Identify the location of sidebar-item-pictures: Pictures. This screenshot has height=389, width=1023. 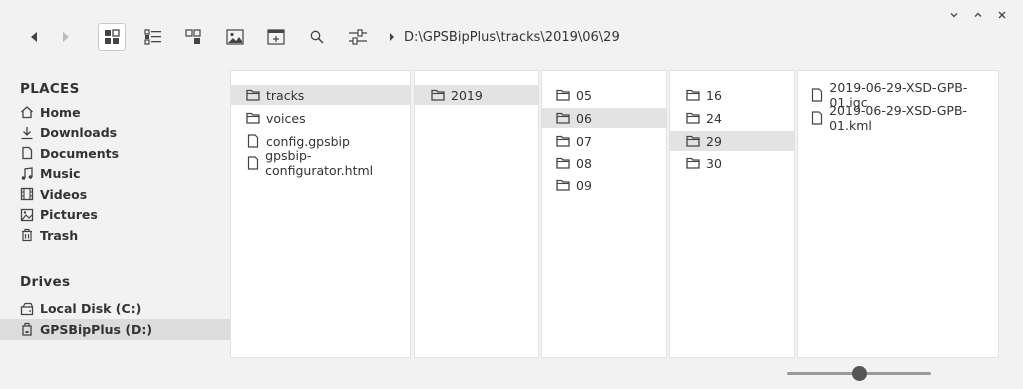
(115, 215).